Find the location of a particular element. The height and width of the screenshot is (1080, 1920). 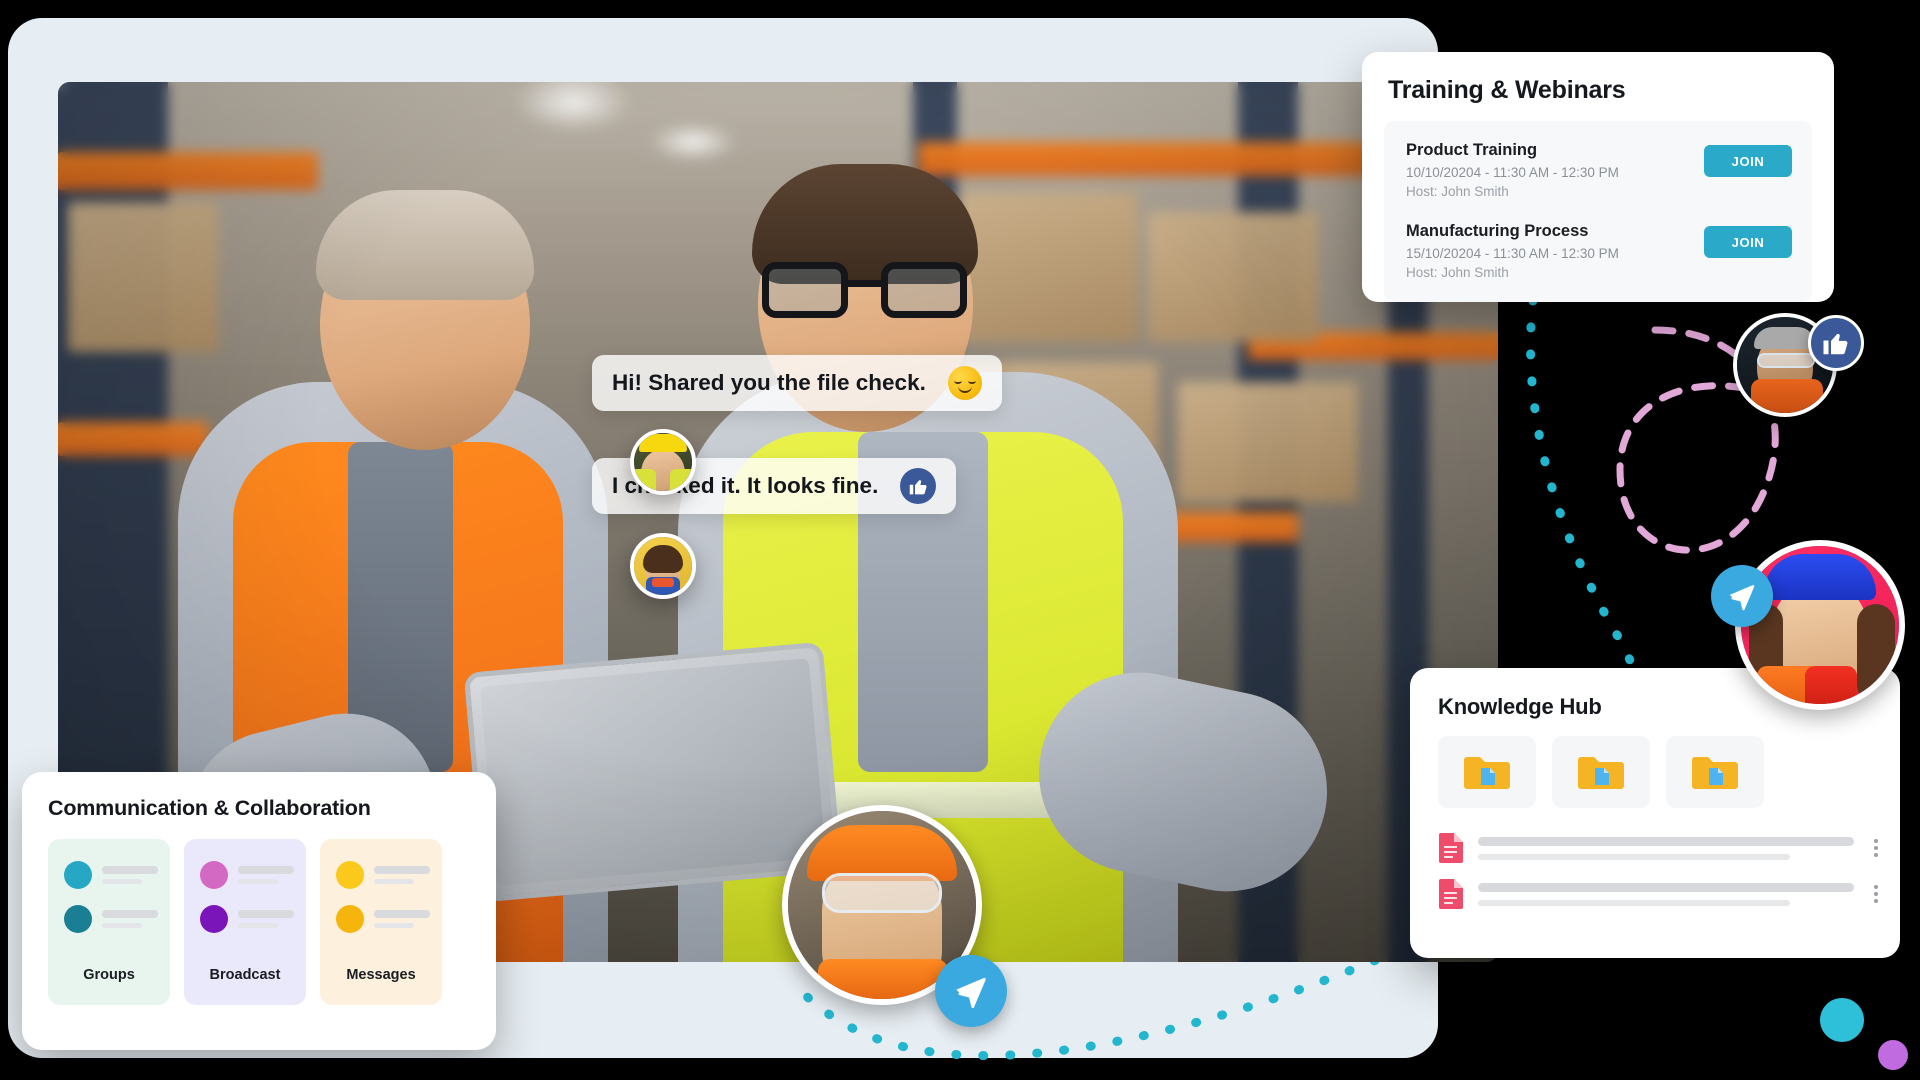

webinar-name: Manufacturing Process is located at coordinates (1497, 231).